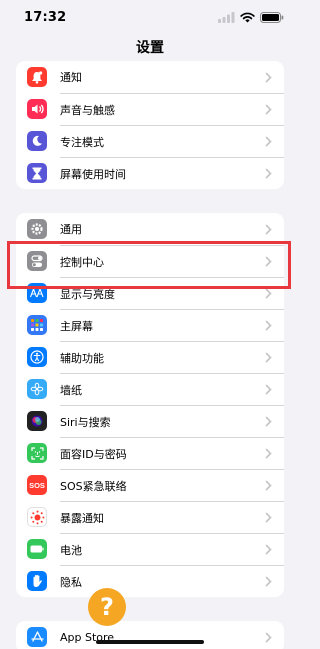 Image resolution: width=320 pixels, height=649 pixels. Describe the element at coordinates (37, 229) in the screenshot. I see `gear-icon` at that location.